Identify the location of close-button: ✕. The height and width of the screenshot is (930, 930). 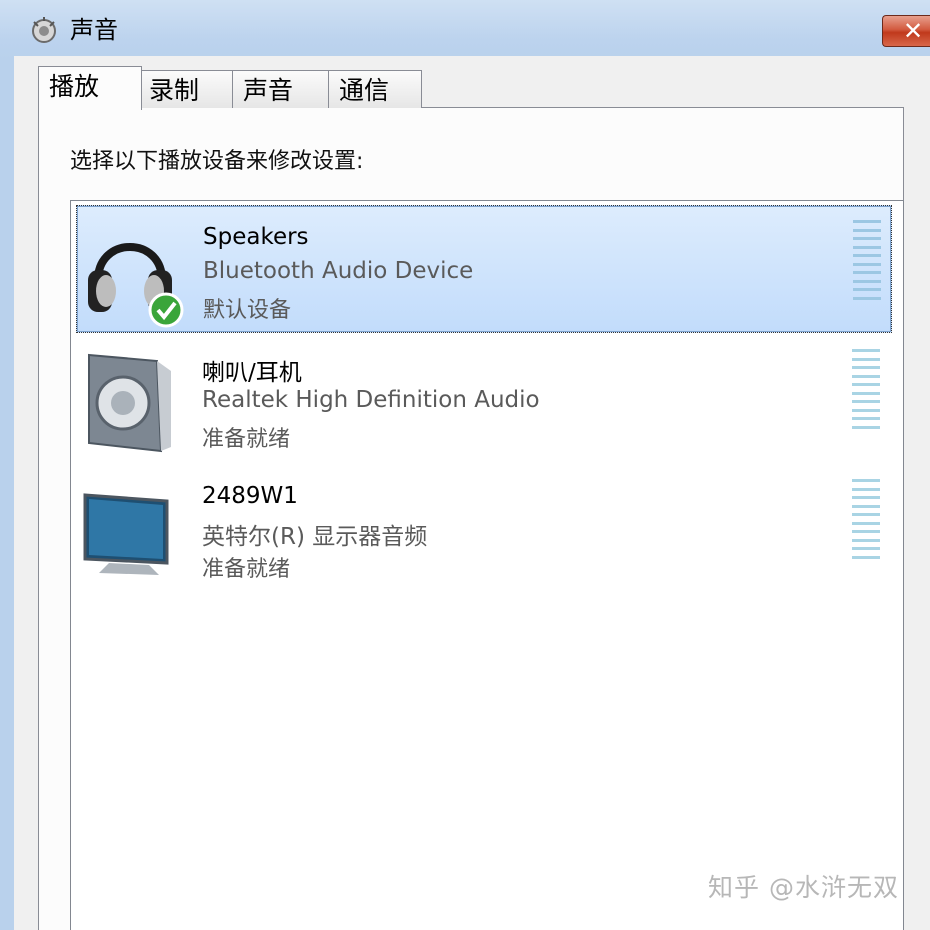
(906, 31).